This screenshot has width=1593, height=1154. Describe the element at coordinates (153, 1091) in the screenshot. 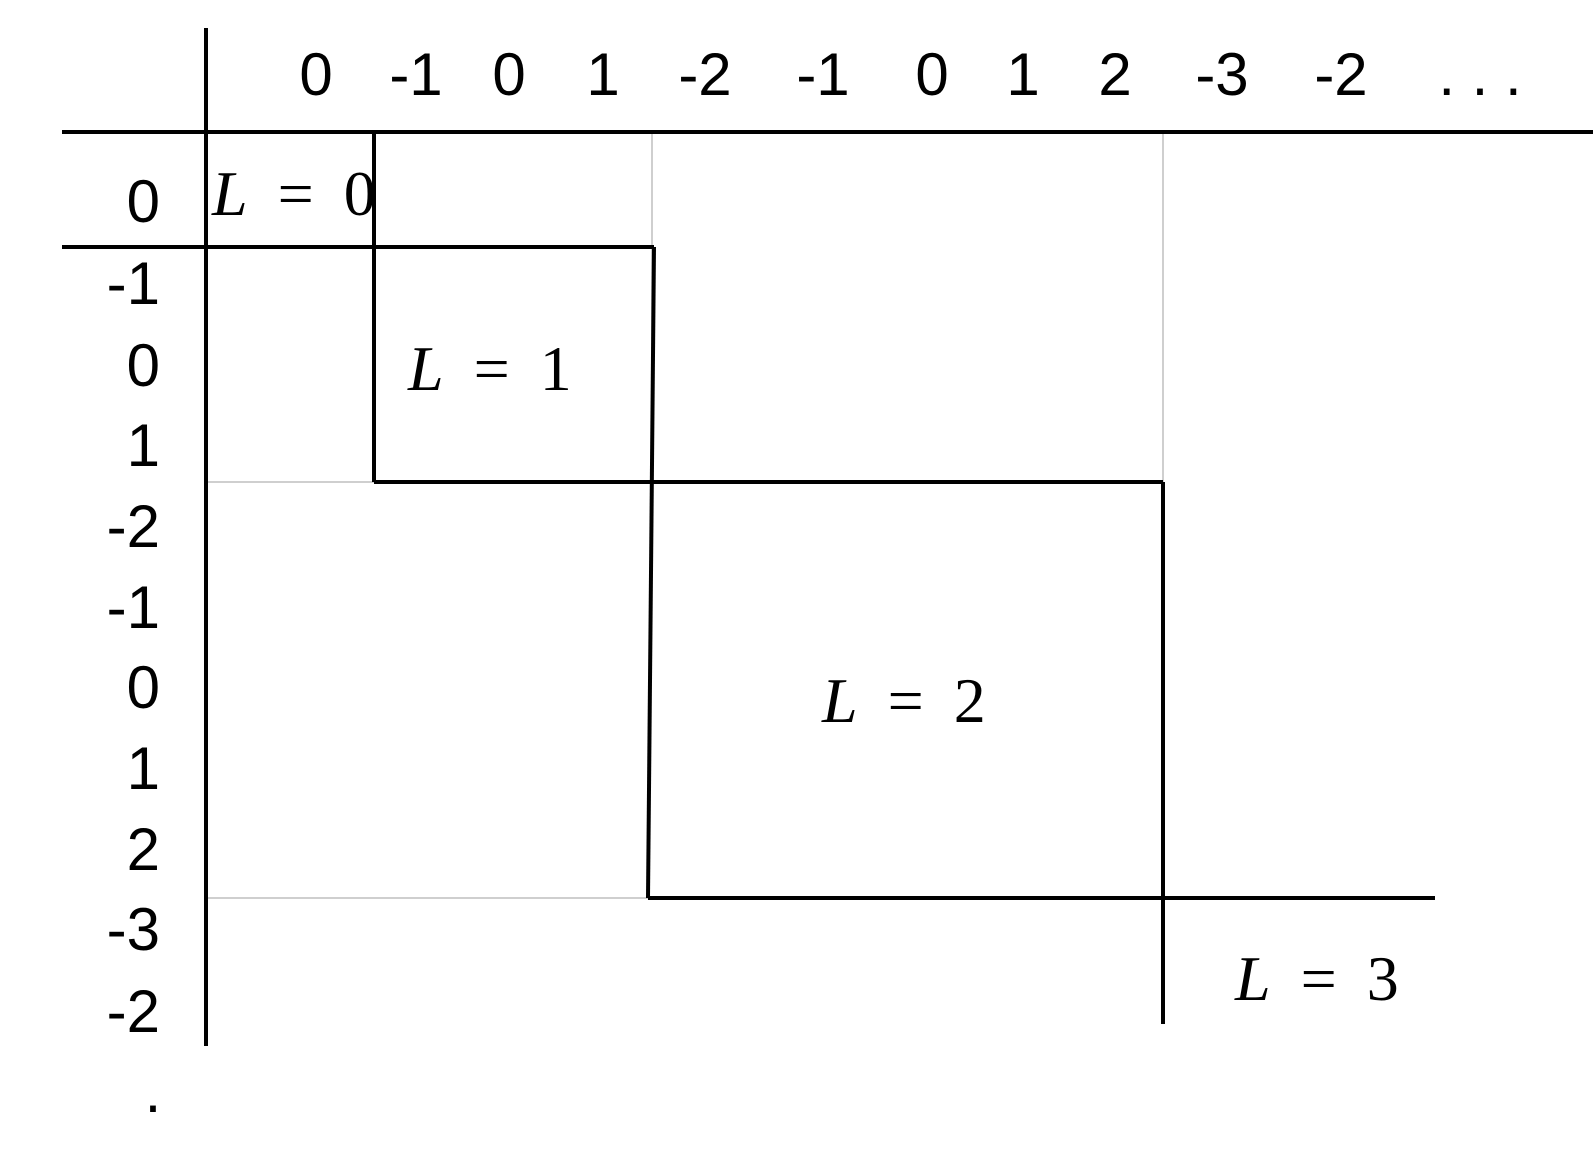

I see `row-continuation: .` at that location.